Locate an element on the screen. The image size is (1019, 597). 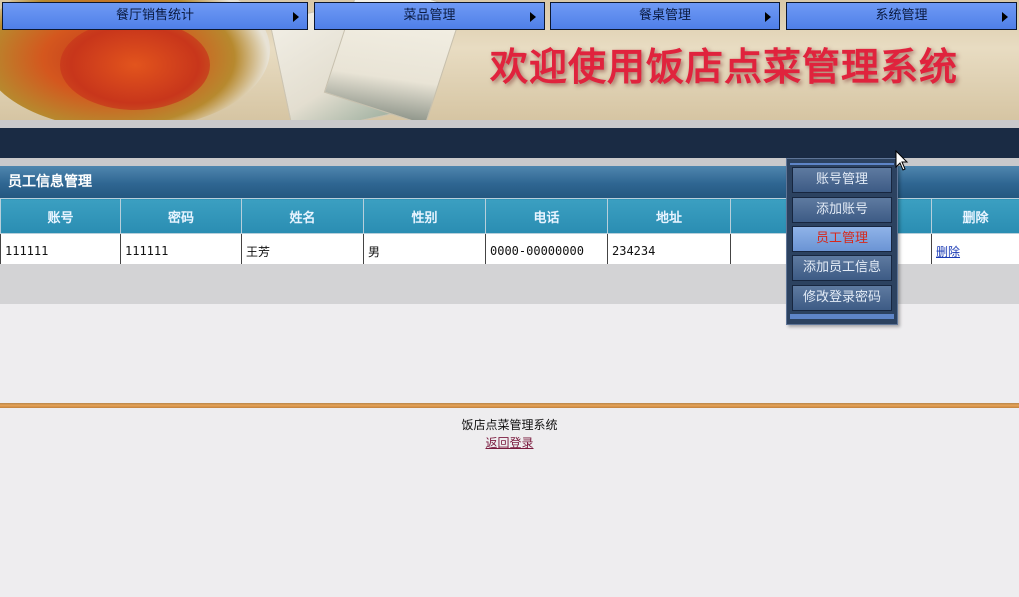
footer-divider is located at coordinates (509, 405).